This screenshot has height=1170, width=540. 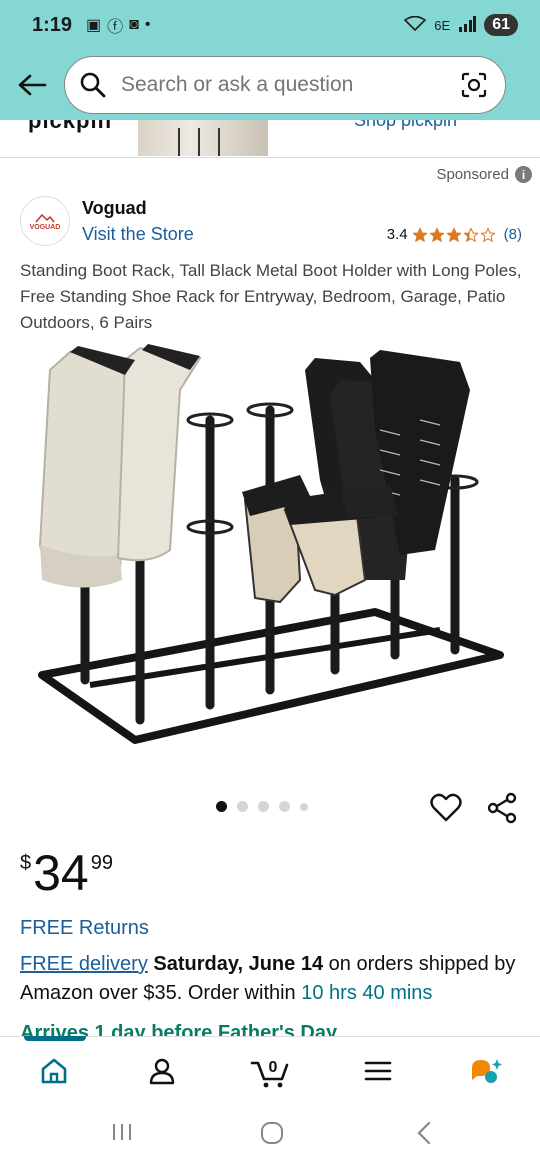 What do you see at coordinates (271, 222) in the screenshot?
I see `brand-row: VOGUAD Voguad Visit the Store 3.4 (8)` at bounding box center [271, 222].